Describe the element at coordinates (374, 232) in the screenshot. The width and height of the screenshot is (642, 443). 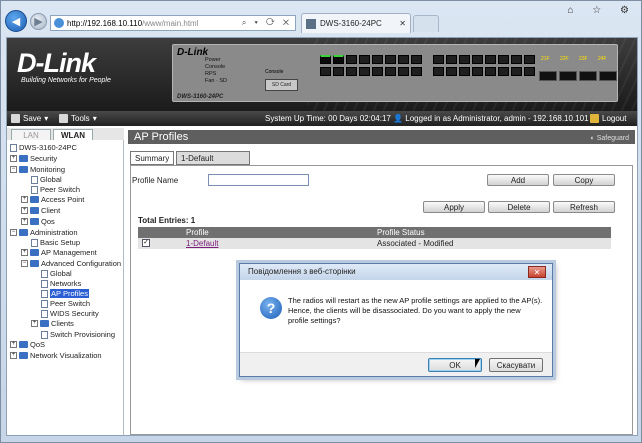
I see `table-header: Profile Profile Status` at that location.